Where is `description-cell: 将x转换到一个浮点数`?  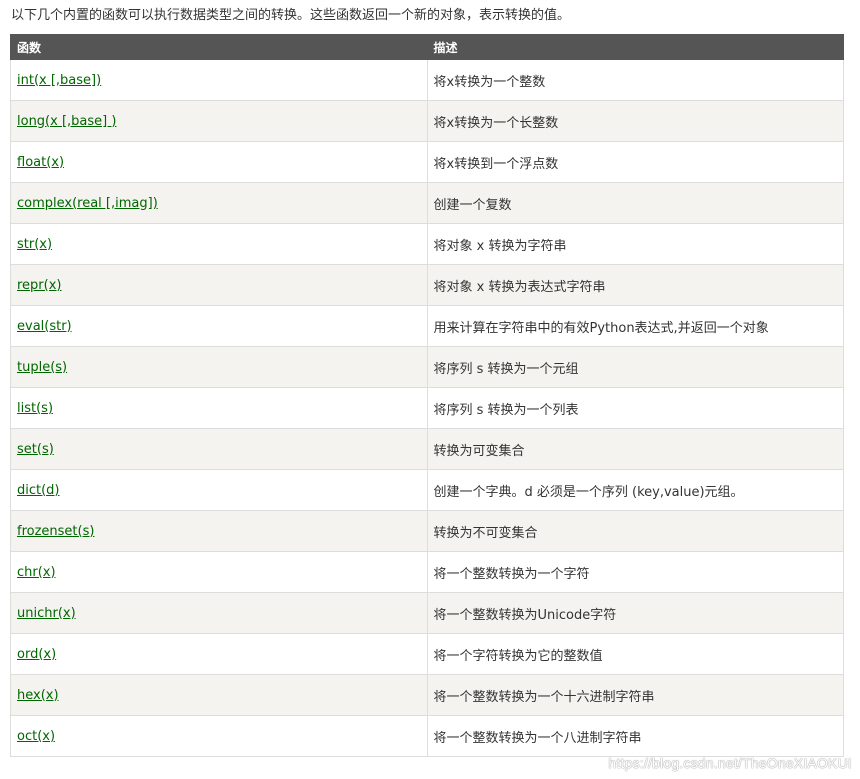 description-cell: 将x转换到一个浮点数 is located at coordinates (635, 162).